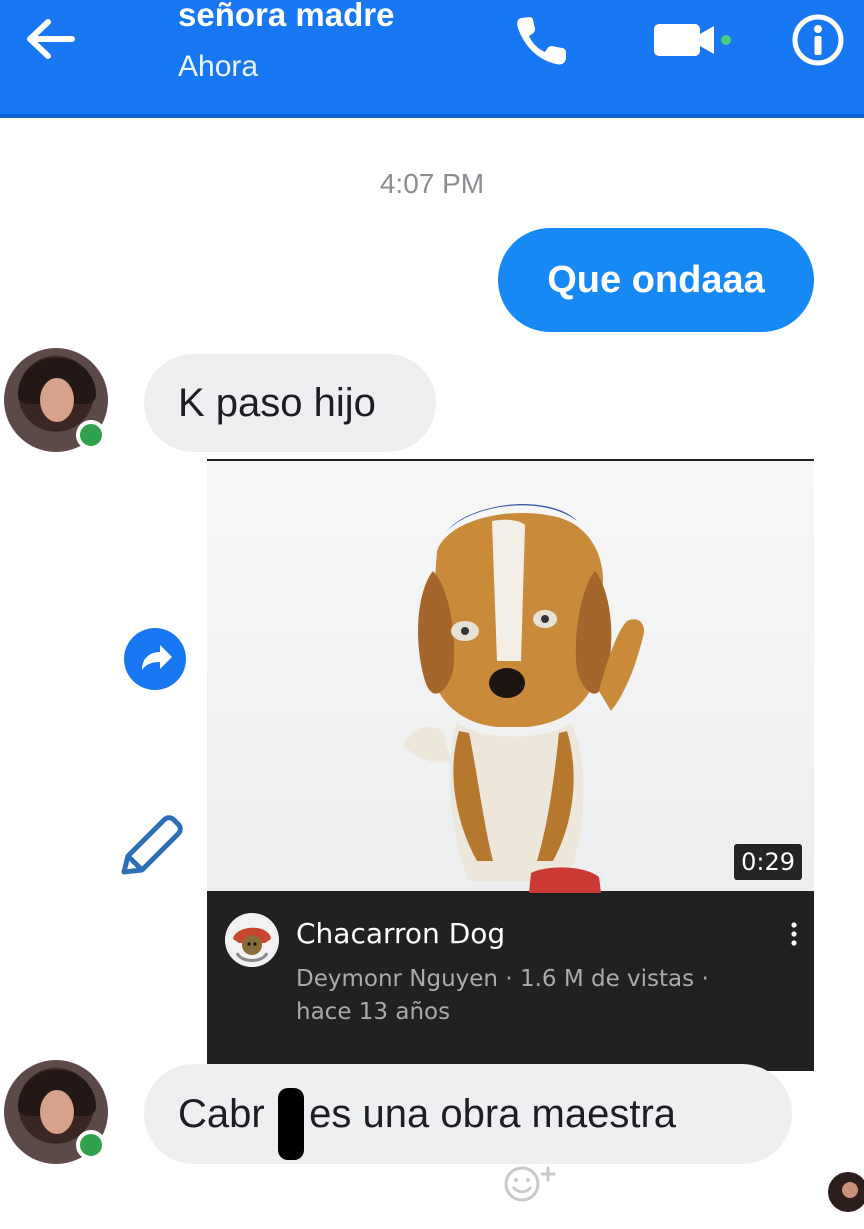 The image size is (864, 1229). What do you see at coordinates (656, 280) in the screenshot?
I see `outgoing-message-bubble: Que ondaaa` at bounding box center [656, 280].